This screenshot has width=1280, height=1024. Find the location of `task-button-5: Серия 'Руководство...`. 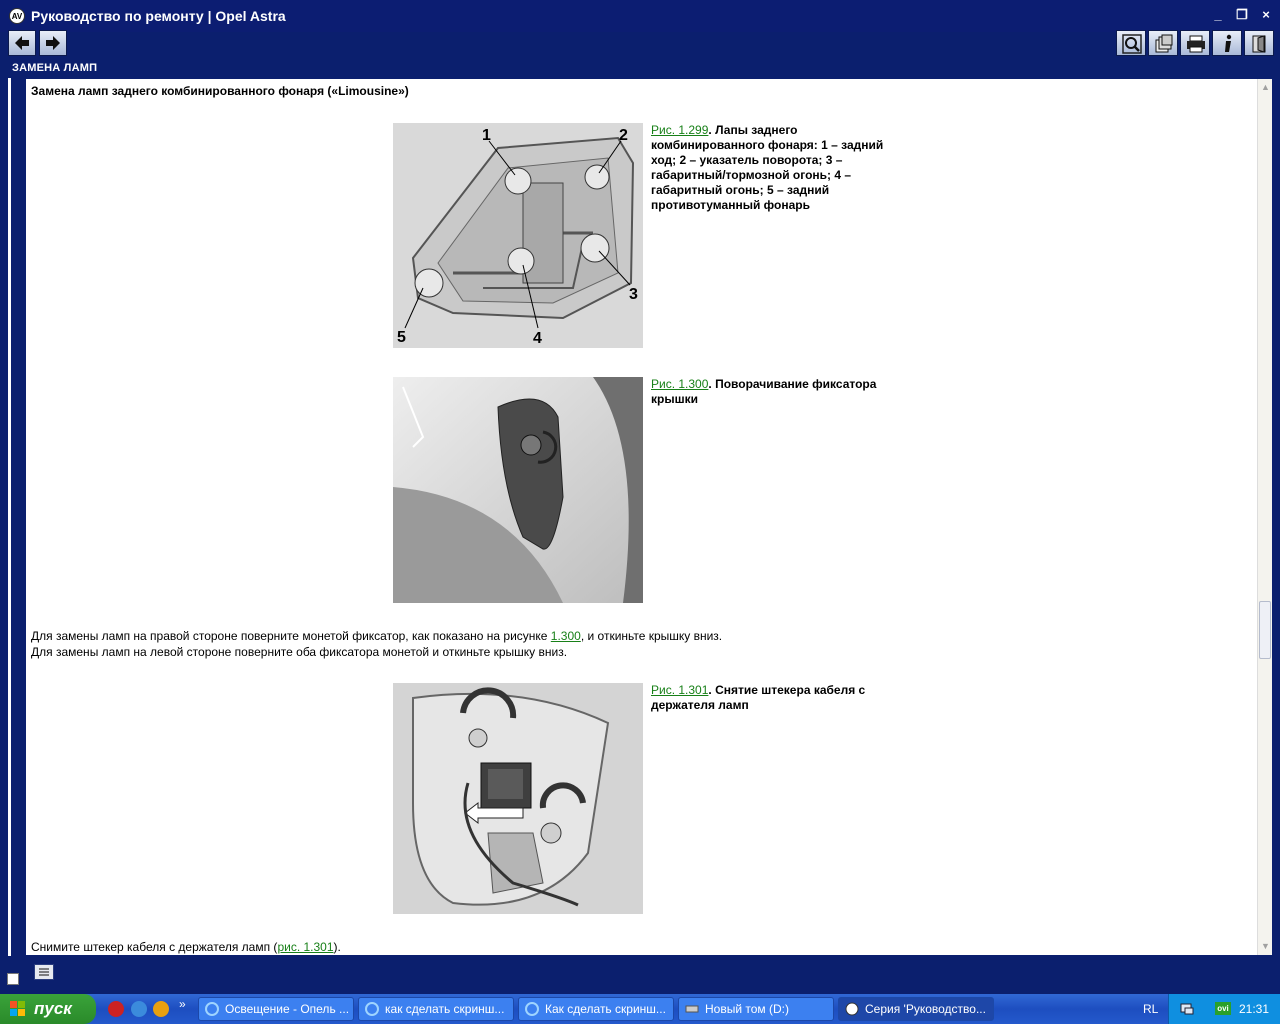

task-button-5: Серия 'Руководство... is located at coordinates (916, 1009).